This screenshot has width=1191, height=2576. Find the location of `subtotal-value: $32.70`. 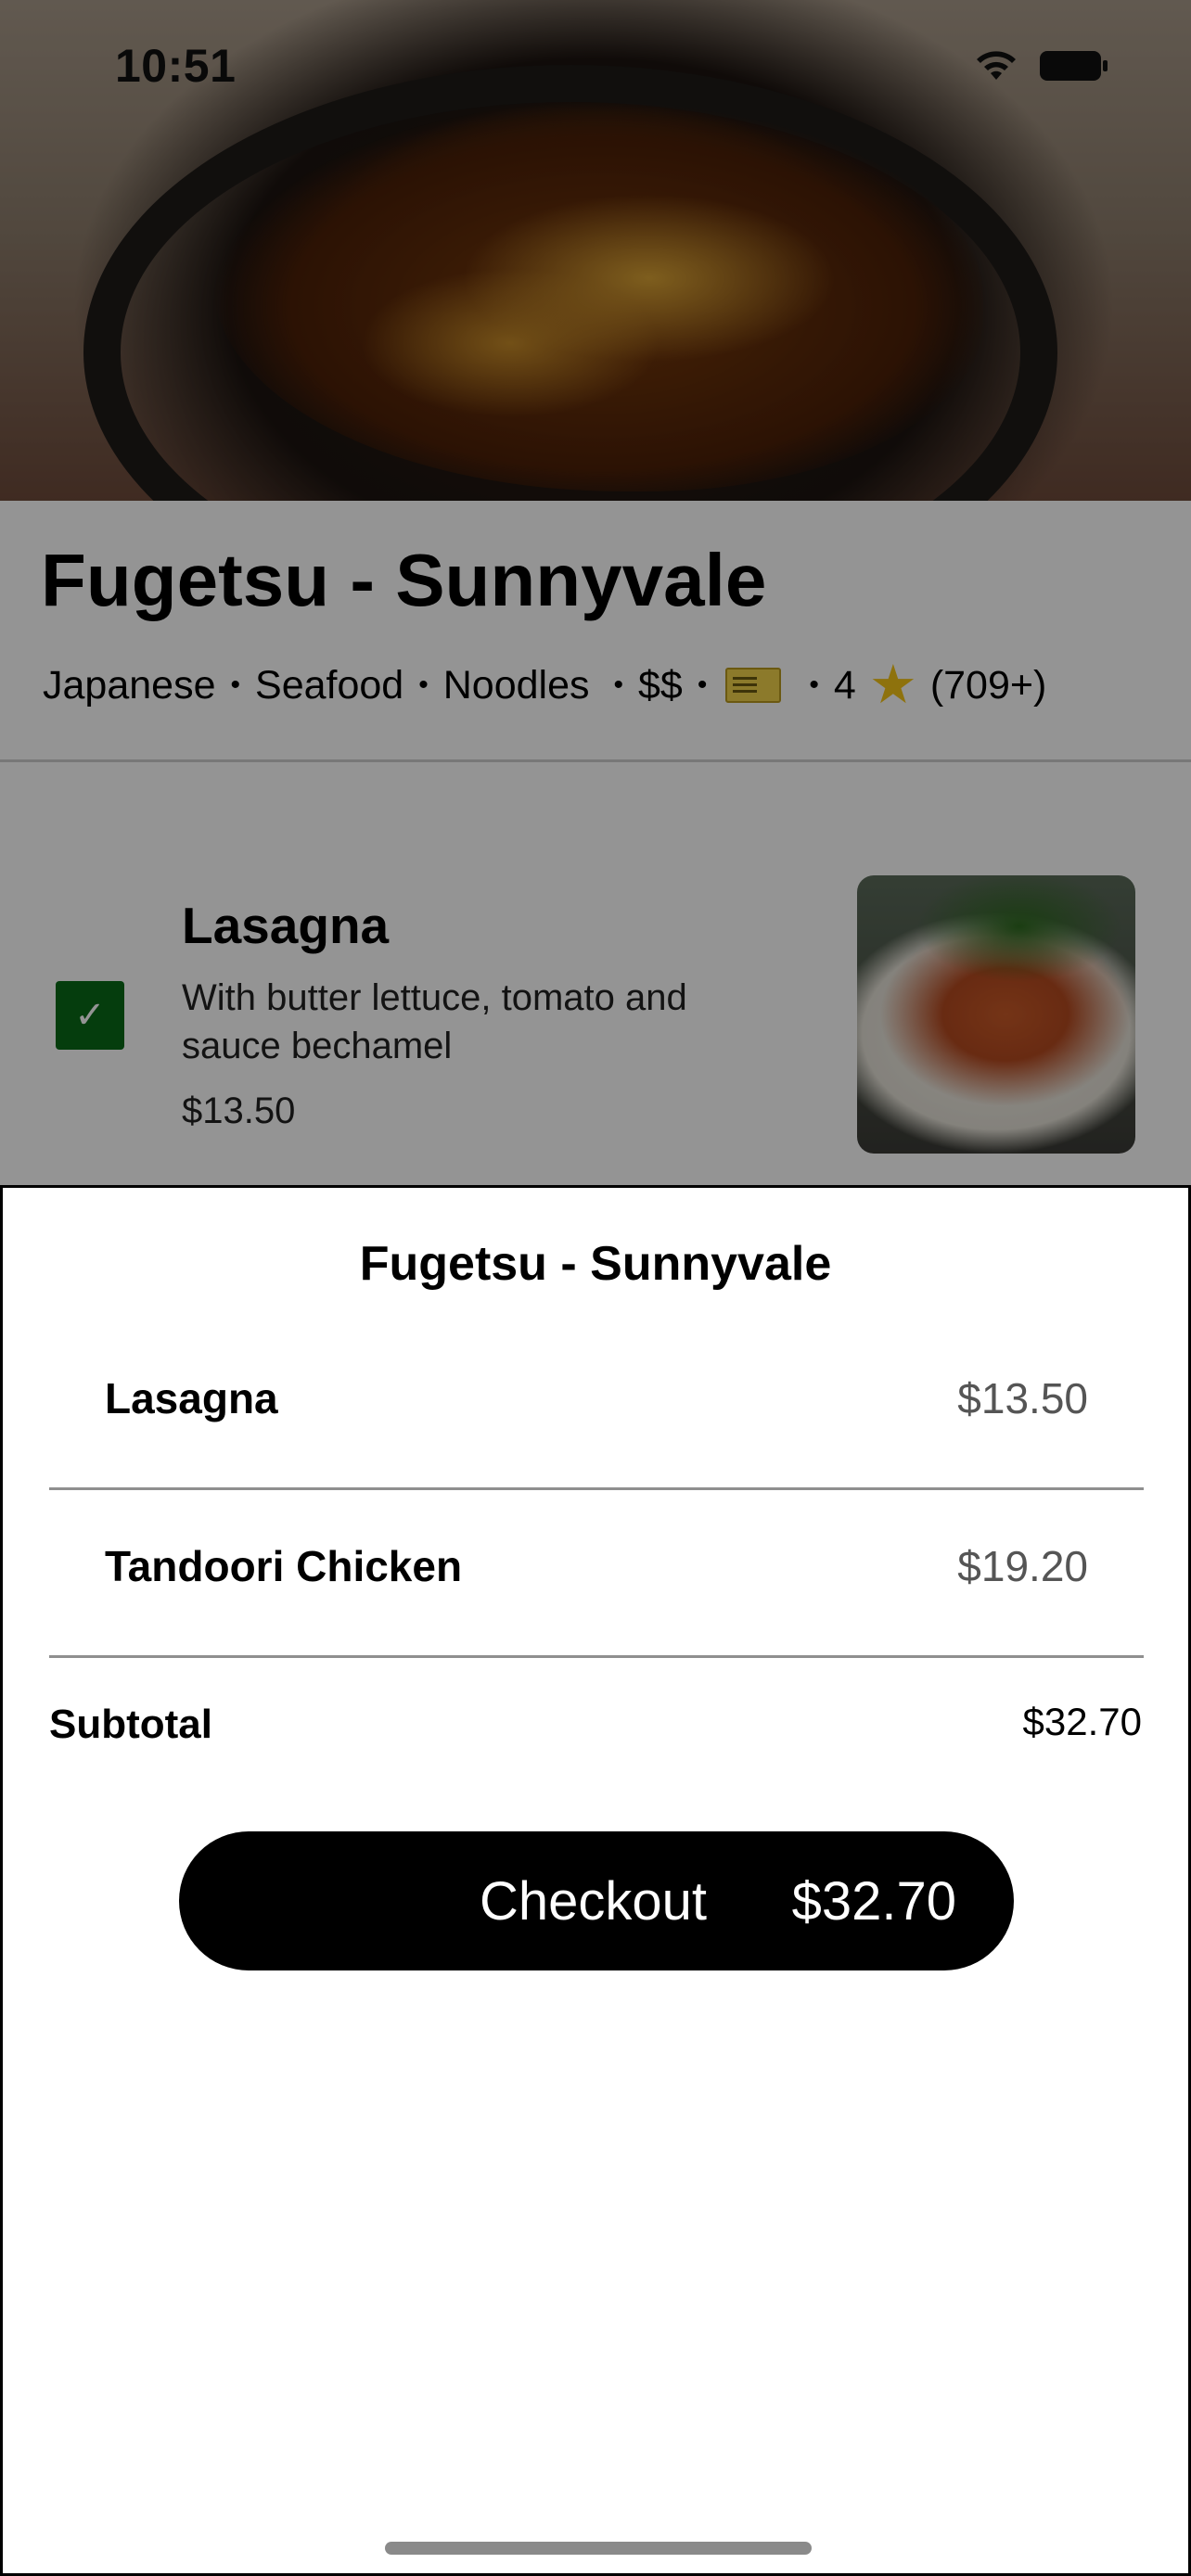

subtotal-value: $32.70 is located at coordinates (1082, 1721).